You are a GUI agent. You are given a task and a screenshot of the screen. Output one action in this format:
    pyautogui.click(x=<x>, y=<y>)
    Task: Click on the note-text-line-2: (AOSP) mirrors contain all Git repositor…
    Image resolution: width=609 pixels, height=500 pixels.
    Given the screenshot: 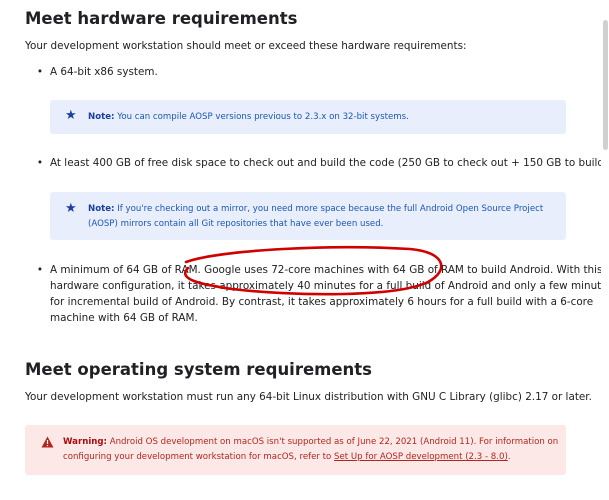 What is the action you would take?
    pyautogui.click(x=236, y=224)
    